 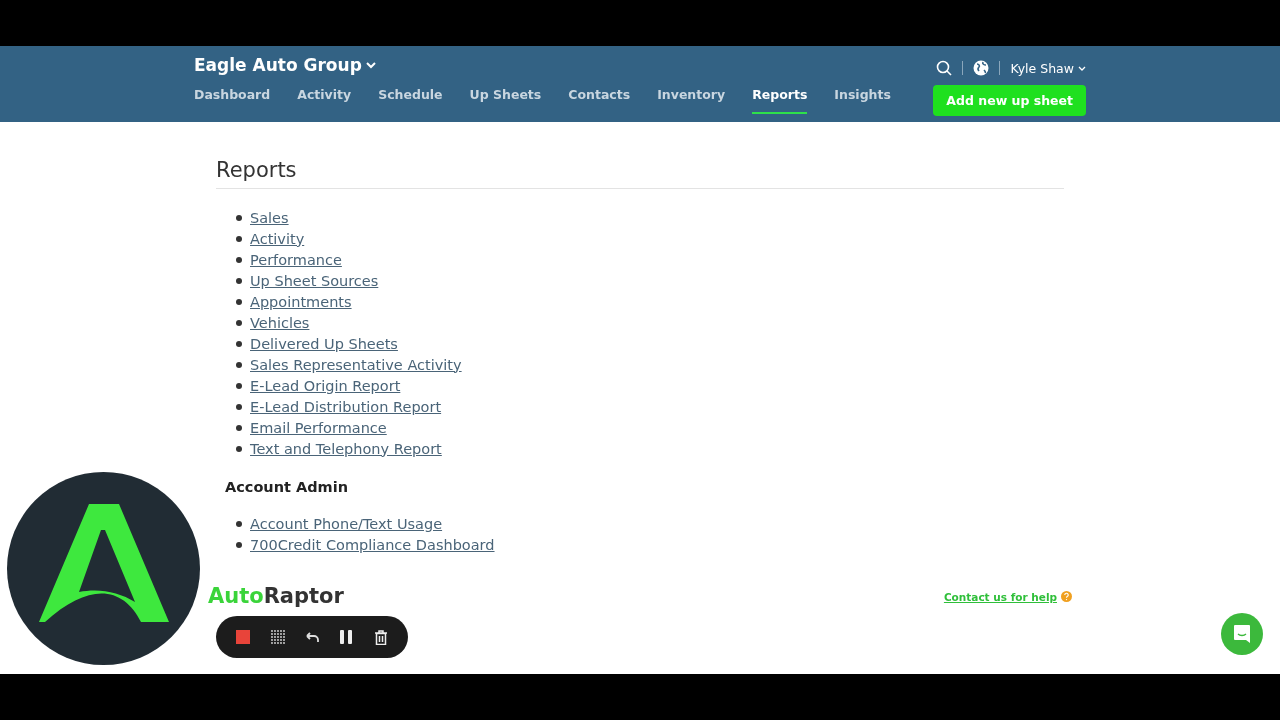 I want to click on logo-avatar-icon, so click(x=103, y=568).